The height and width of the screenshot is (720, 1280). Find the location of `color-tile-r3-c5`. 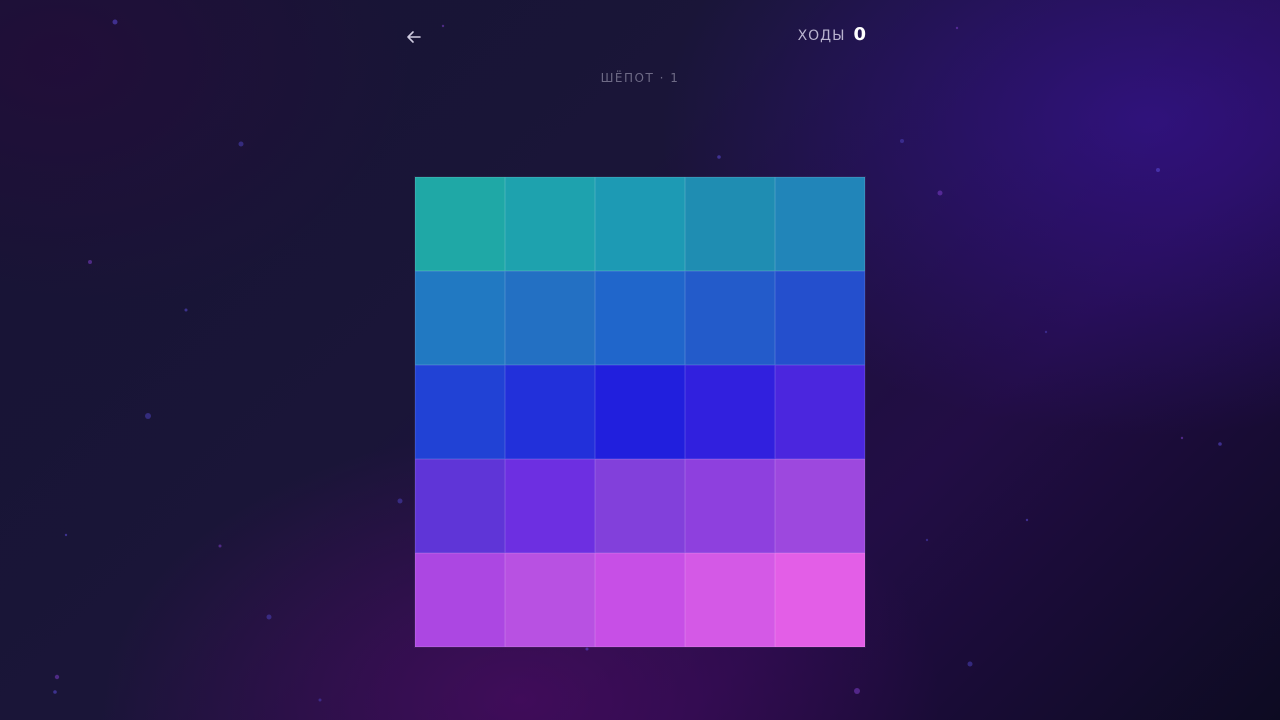

color-tile-r3-c5 is located at coordinates (820, 412).